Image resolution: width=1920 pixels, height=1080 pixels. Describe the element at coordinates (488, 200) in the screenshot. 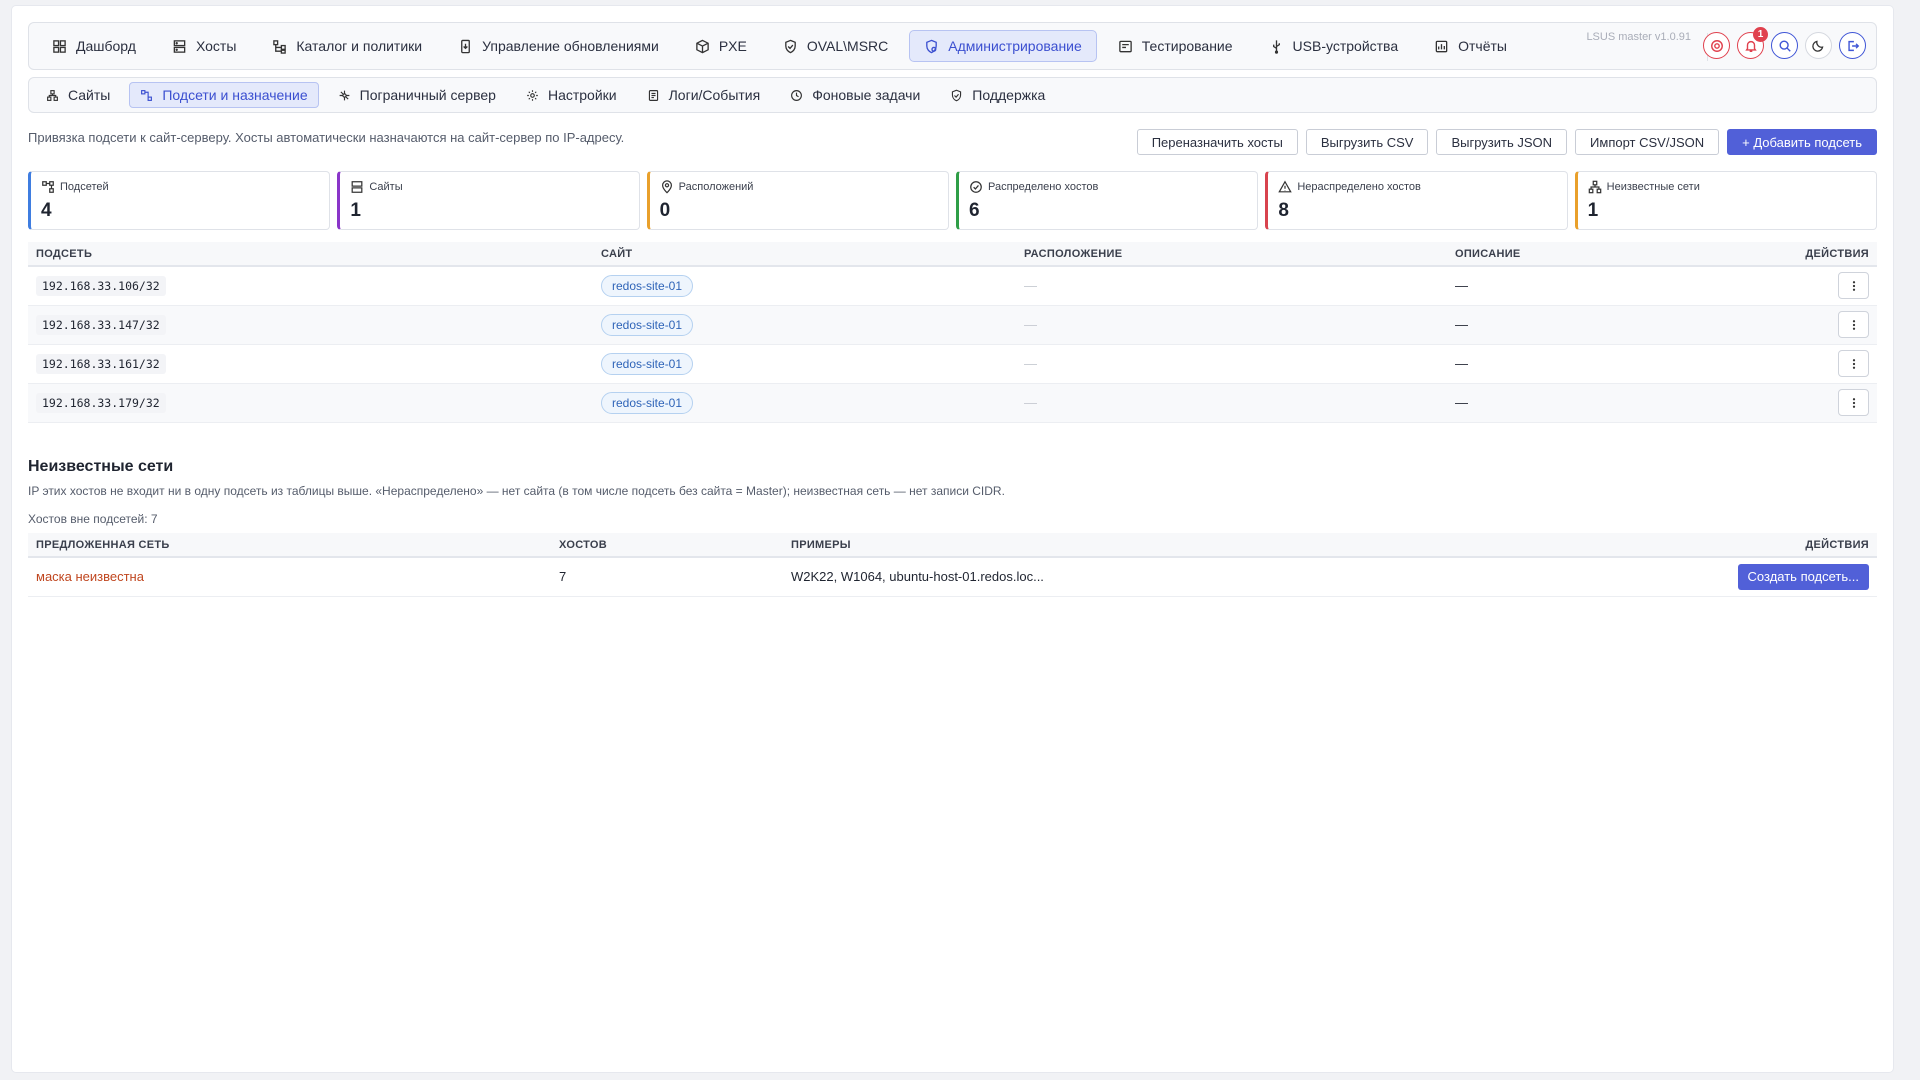

I see `stat-card-sites: Сайты 1` at that location.